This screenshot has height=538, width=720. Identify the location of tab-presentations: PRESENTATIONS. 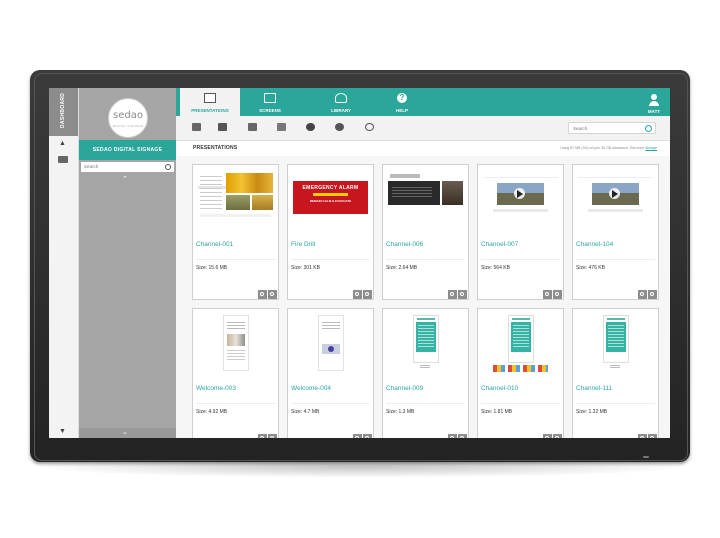
(210, 102).